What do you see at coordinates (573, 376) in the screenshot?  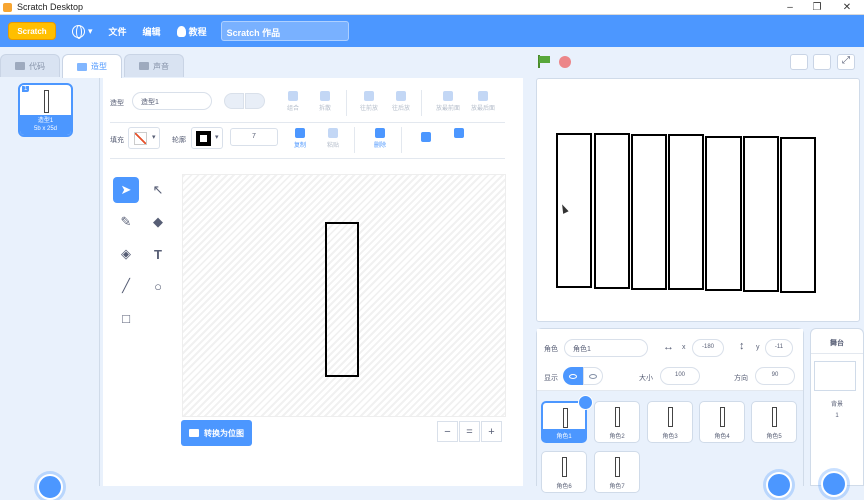 I see `show-sprite-button` at bounding box center [573, 376].